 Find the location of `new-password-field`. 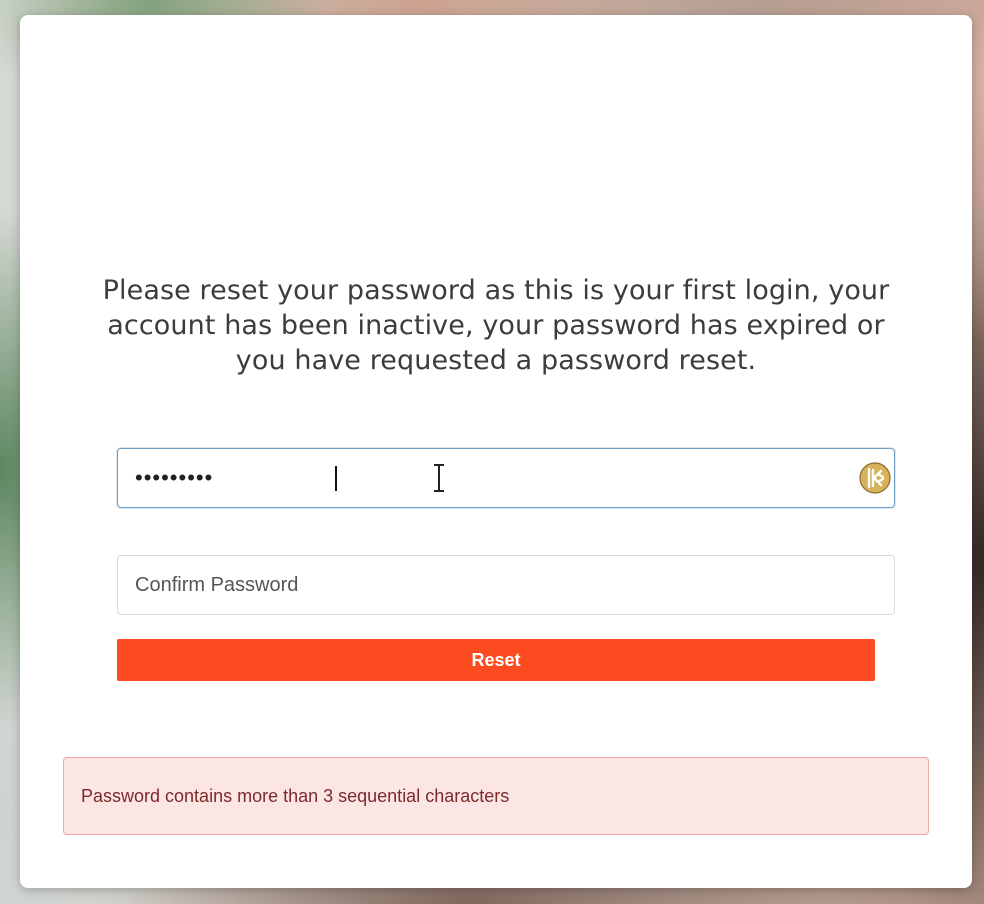

new-password-field is located at coordinates (506, 478).